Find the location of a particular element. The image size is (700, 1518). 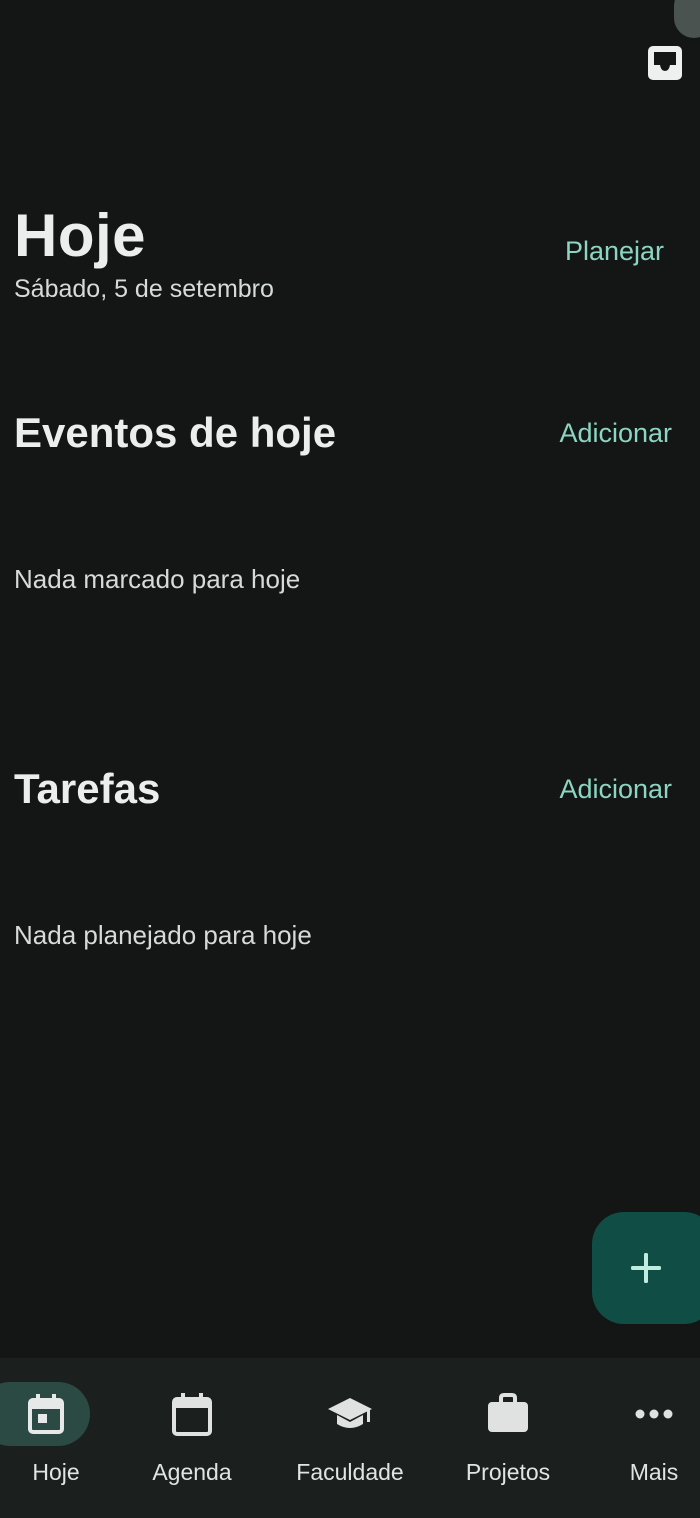

nav-item-projetos: Projetos is located at coordinates (508, 1438).